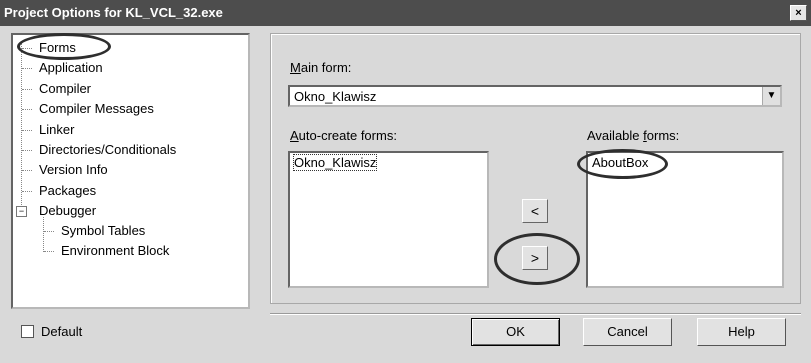 This screenshot has width=811, height=363. What do you see at coordinates (627, 332) in the screenshot?
I see `cancel-button: Cancel` at bounding box center [627, 332].